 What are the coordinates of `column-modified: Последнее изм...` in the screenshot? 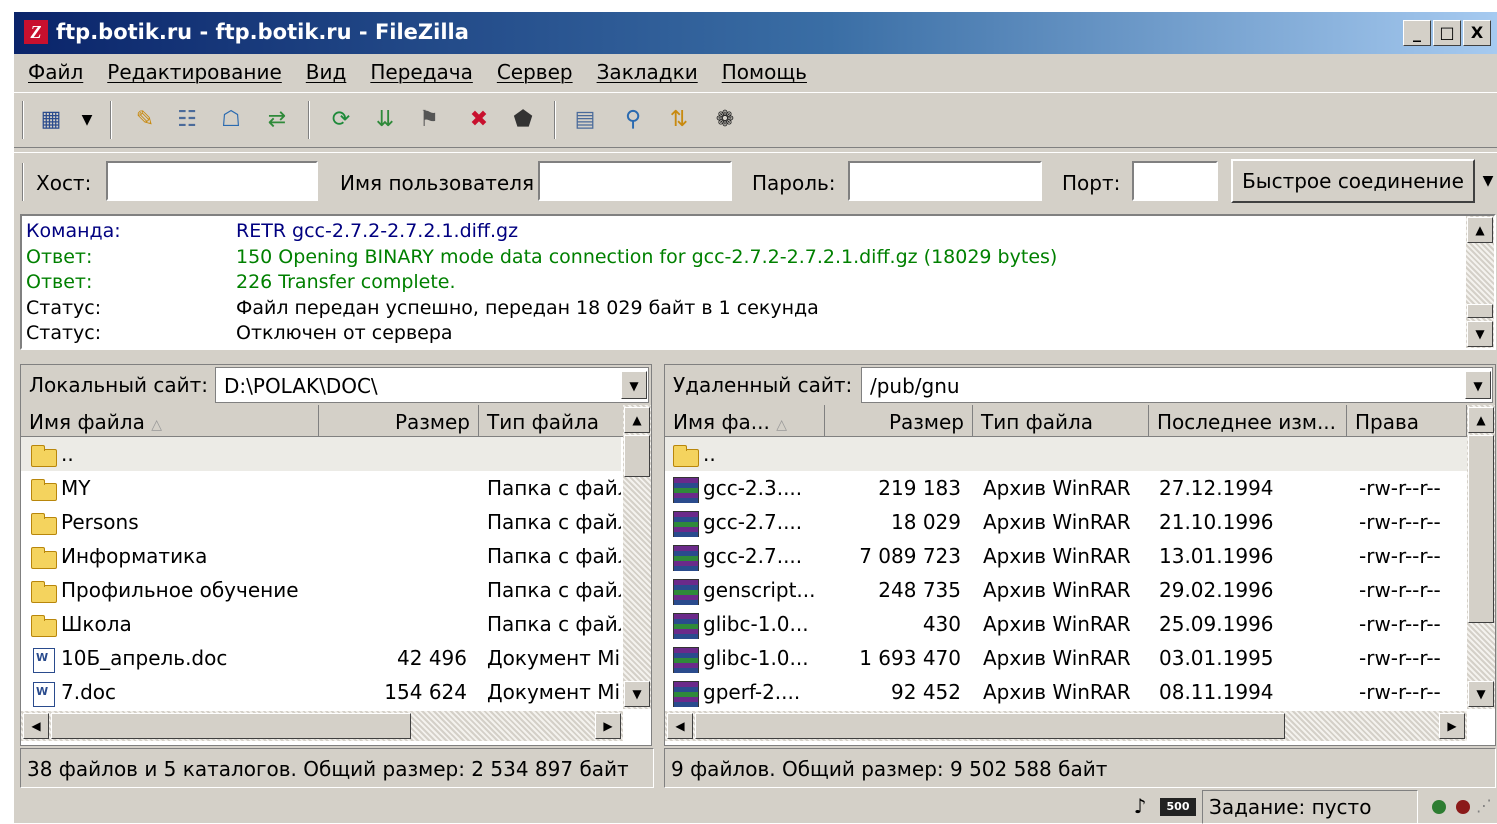 It's located at (1248, 421).